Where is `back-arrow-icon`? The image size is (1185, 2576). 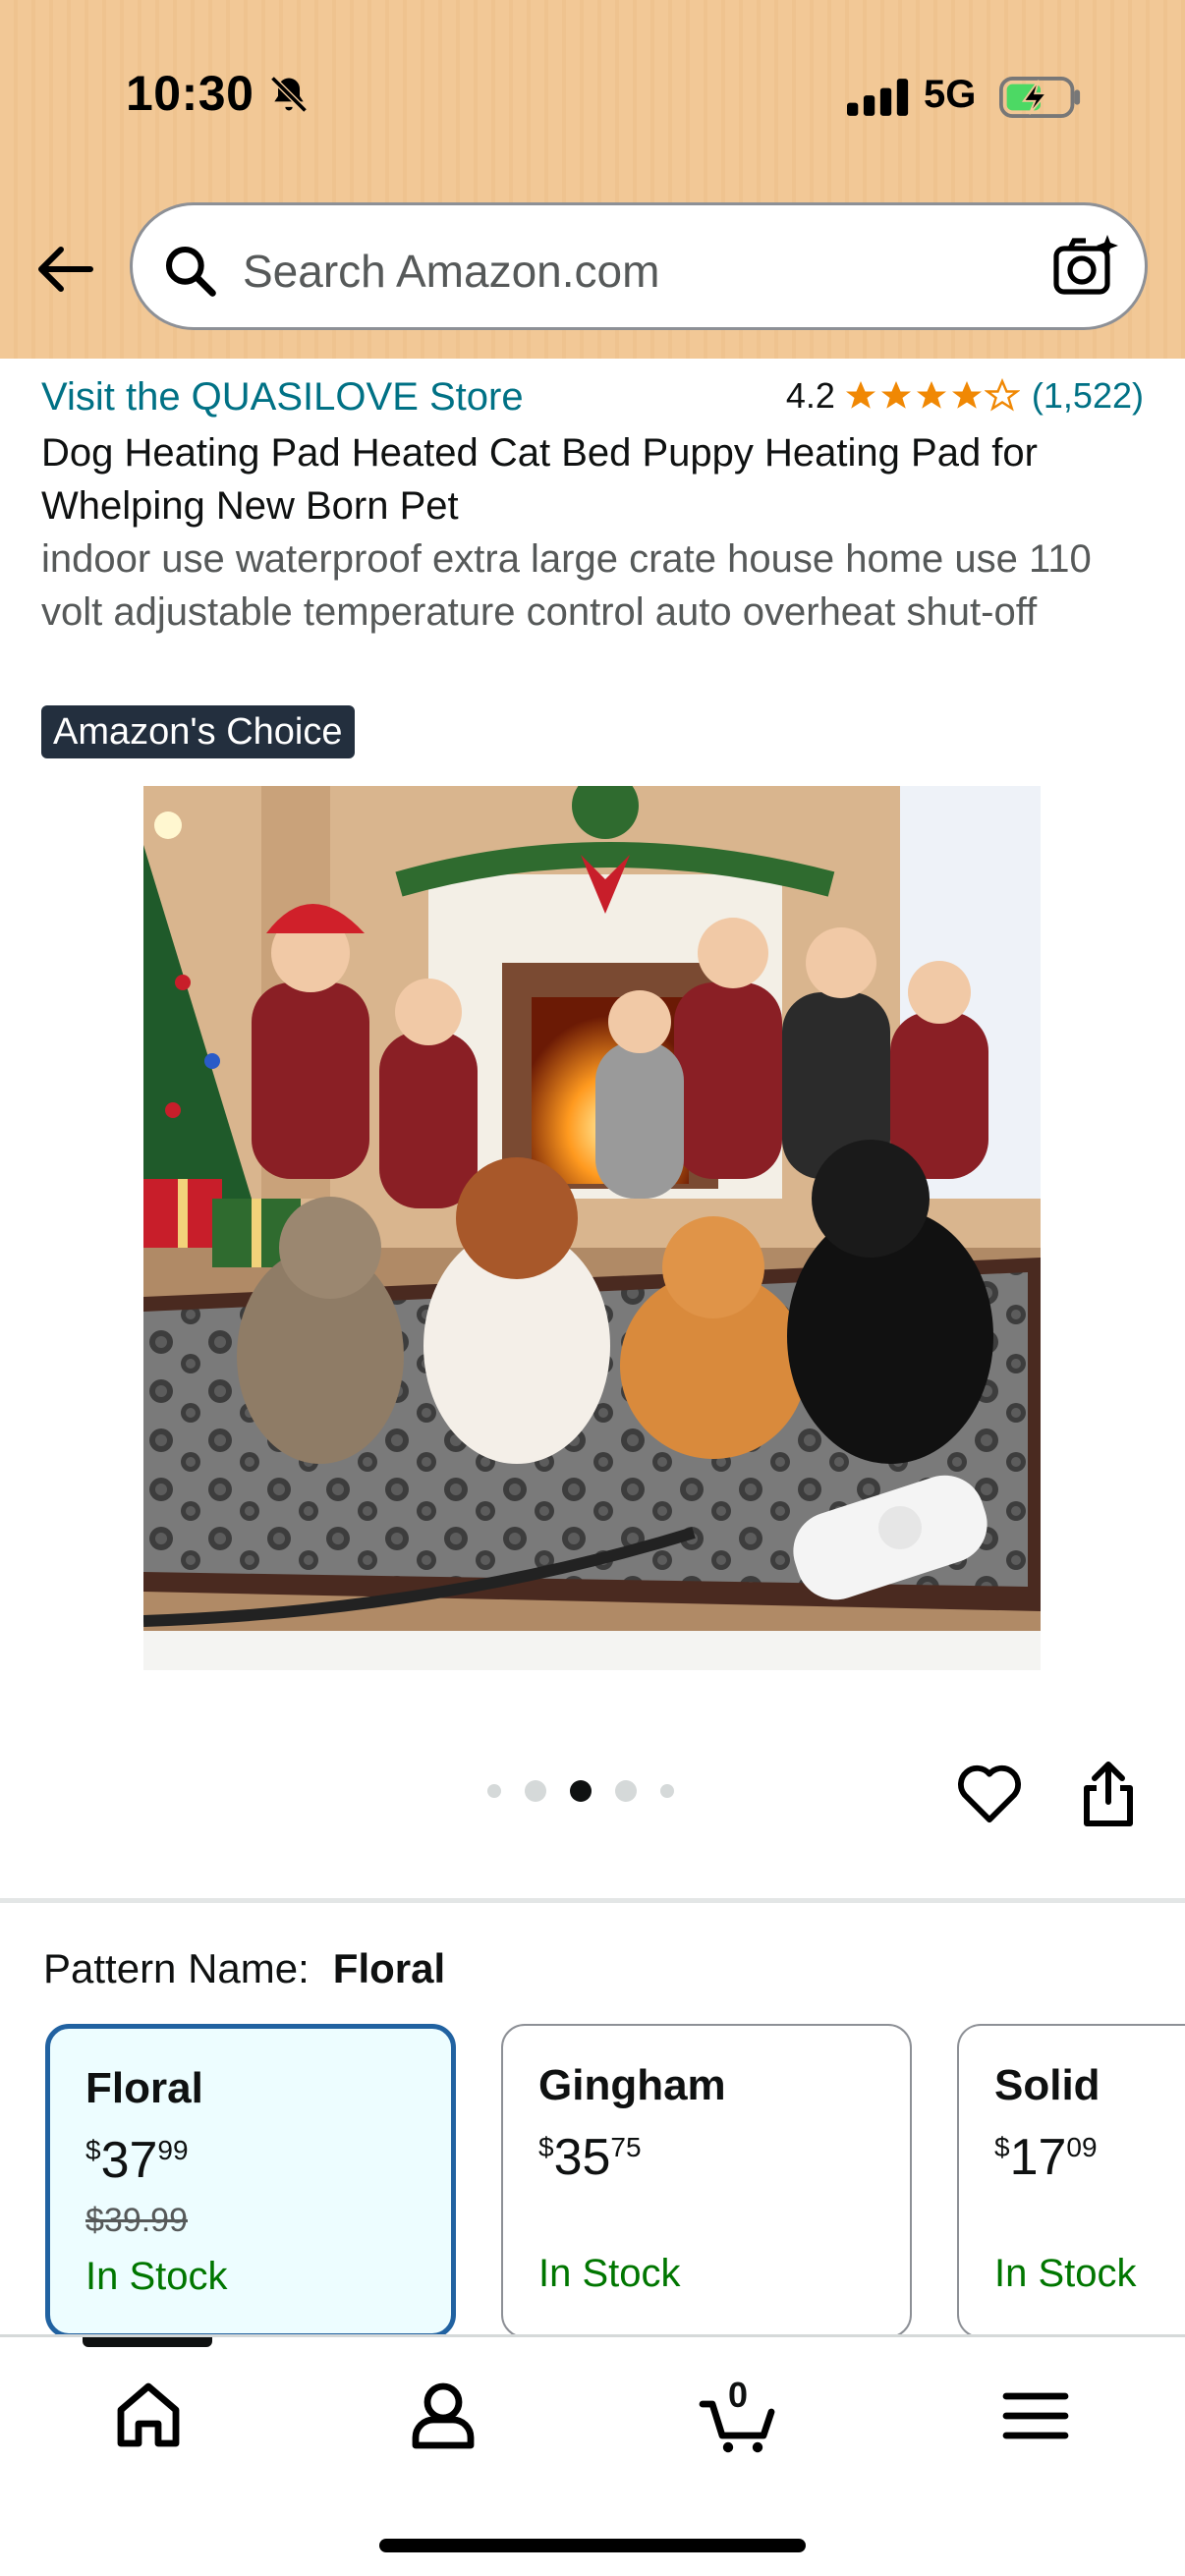
back-arrow-icon is located at coordinates (65, 269).